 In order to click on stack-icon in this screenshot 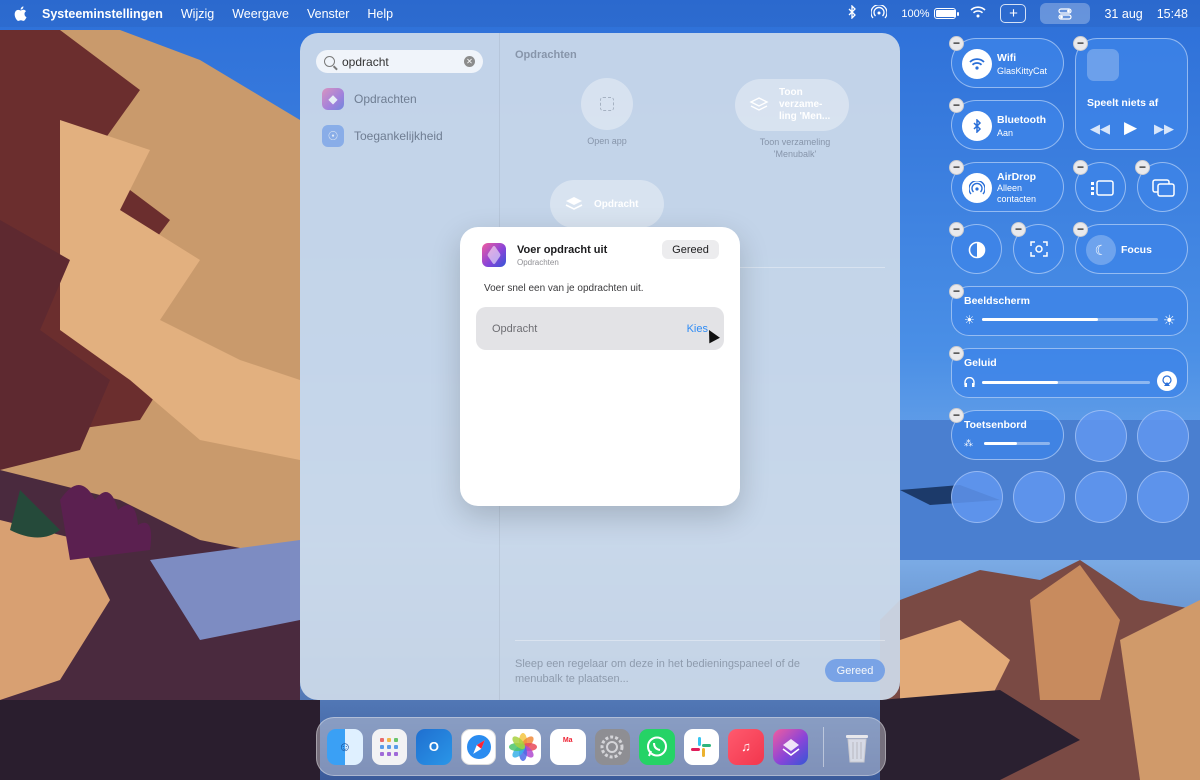, I will do `click(759, 104)`.